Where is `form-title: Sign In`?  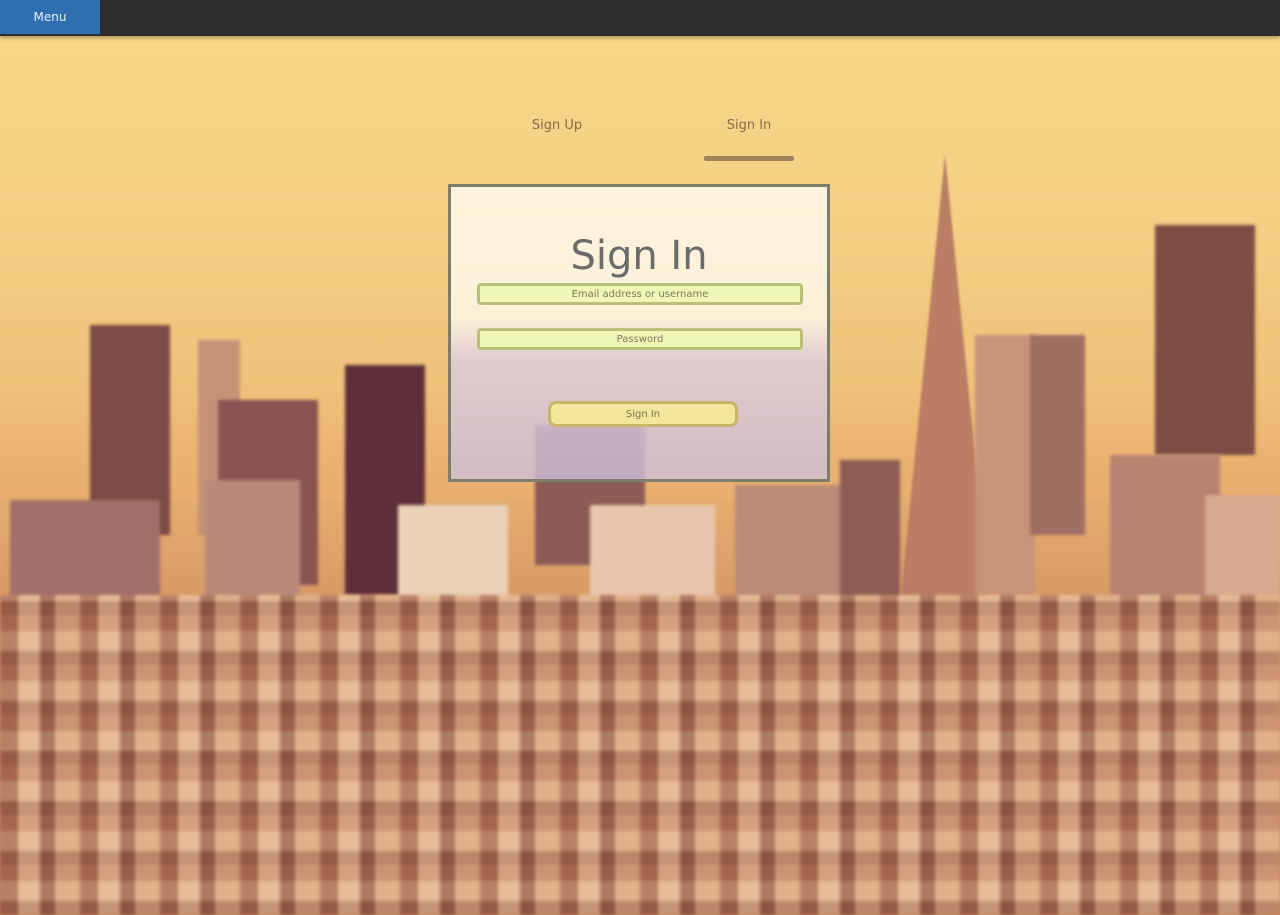 form-title: Sign In is located at coordinates (639, 256).